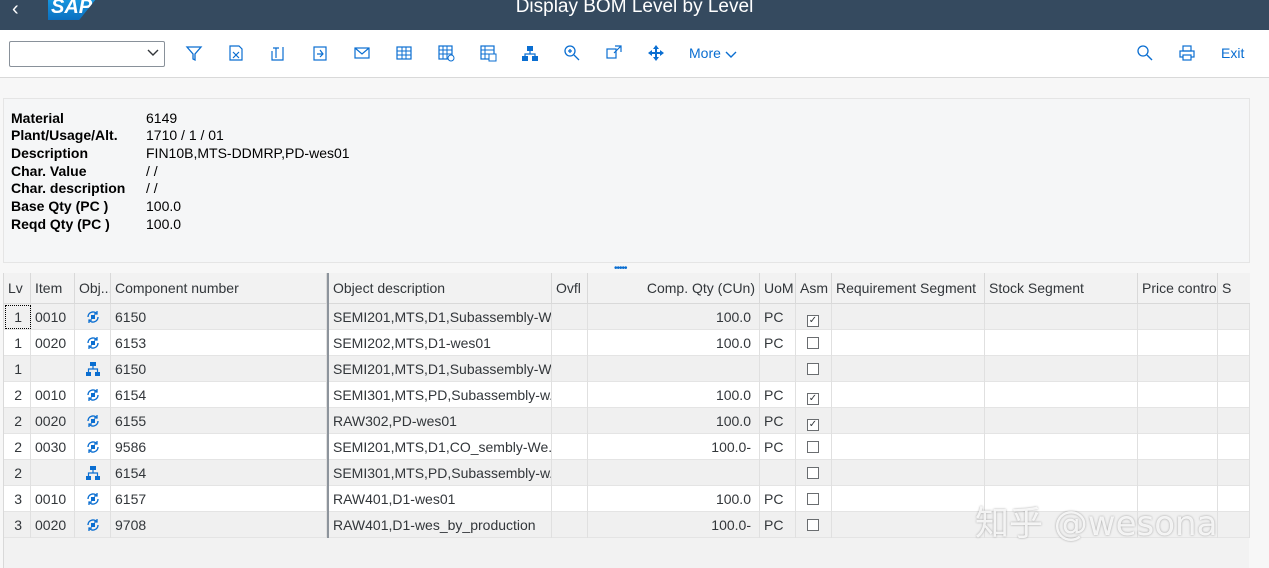 Image resolution: width=1269 pixels, height=568 pixels. What do you see at coordinates (573, 54) in the screenshot?
I see `zoom-icon` at bounding box center [573, 54].